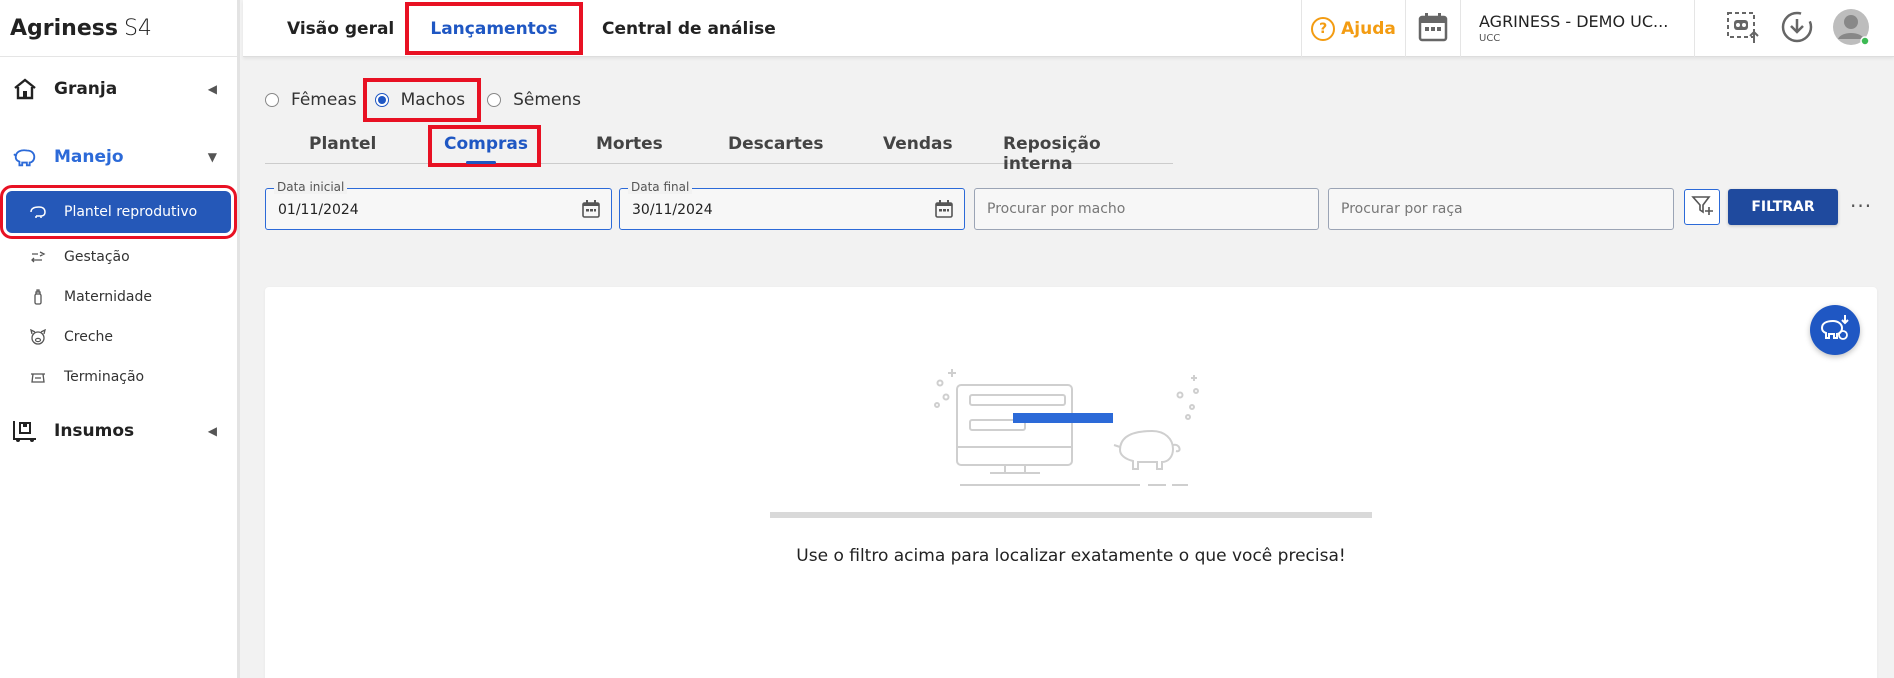 The height and width of the screenshot is (678, 1894). Describe the element at coordinates (660, 187) in the screenshot. I see `field-label: Data final` at that location.